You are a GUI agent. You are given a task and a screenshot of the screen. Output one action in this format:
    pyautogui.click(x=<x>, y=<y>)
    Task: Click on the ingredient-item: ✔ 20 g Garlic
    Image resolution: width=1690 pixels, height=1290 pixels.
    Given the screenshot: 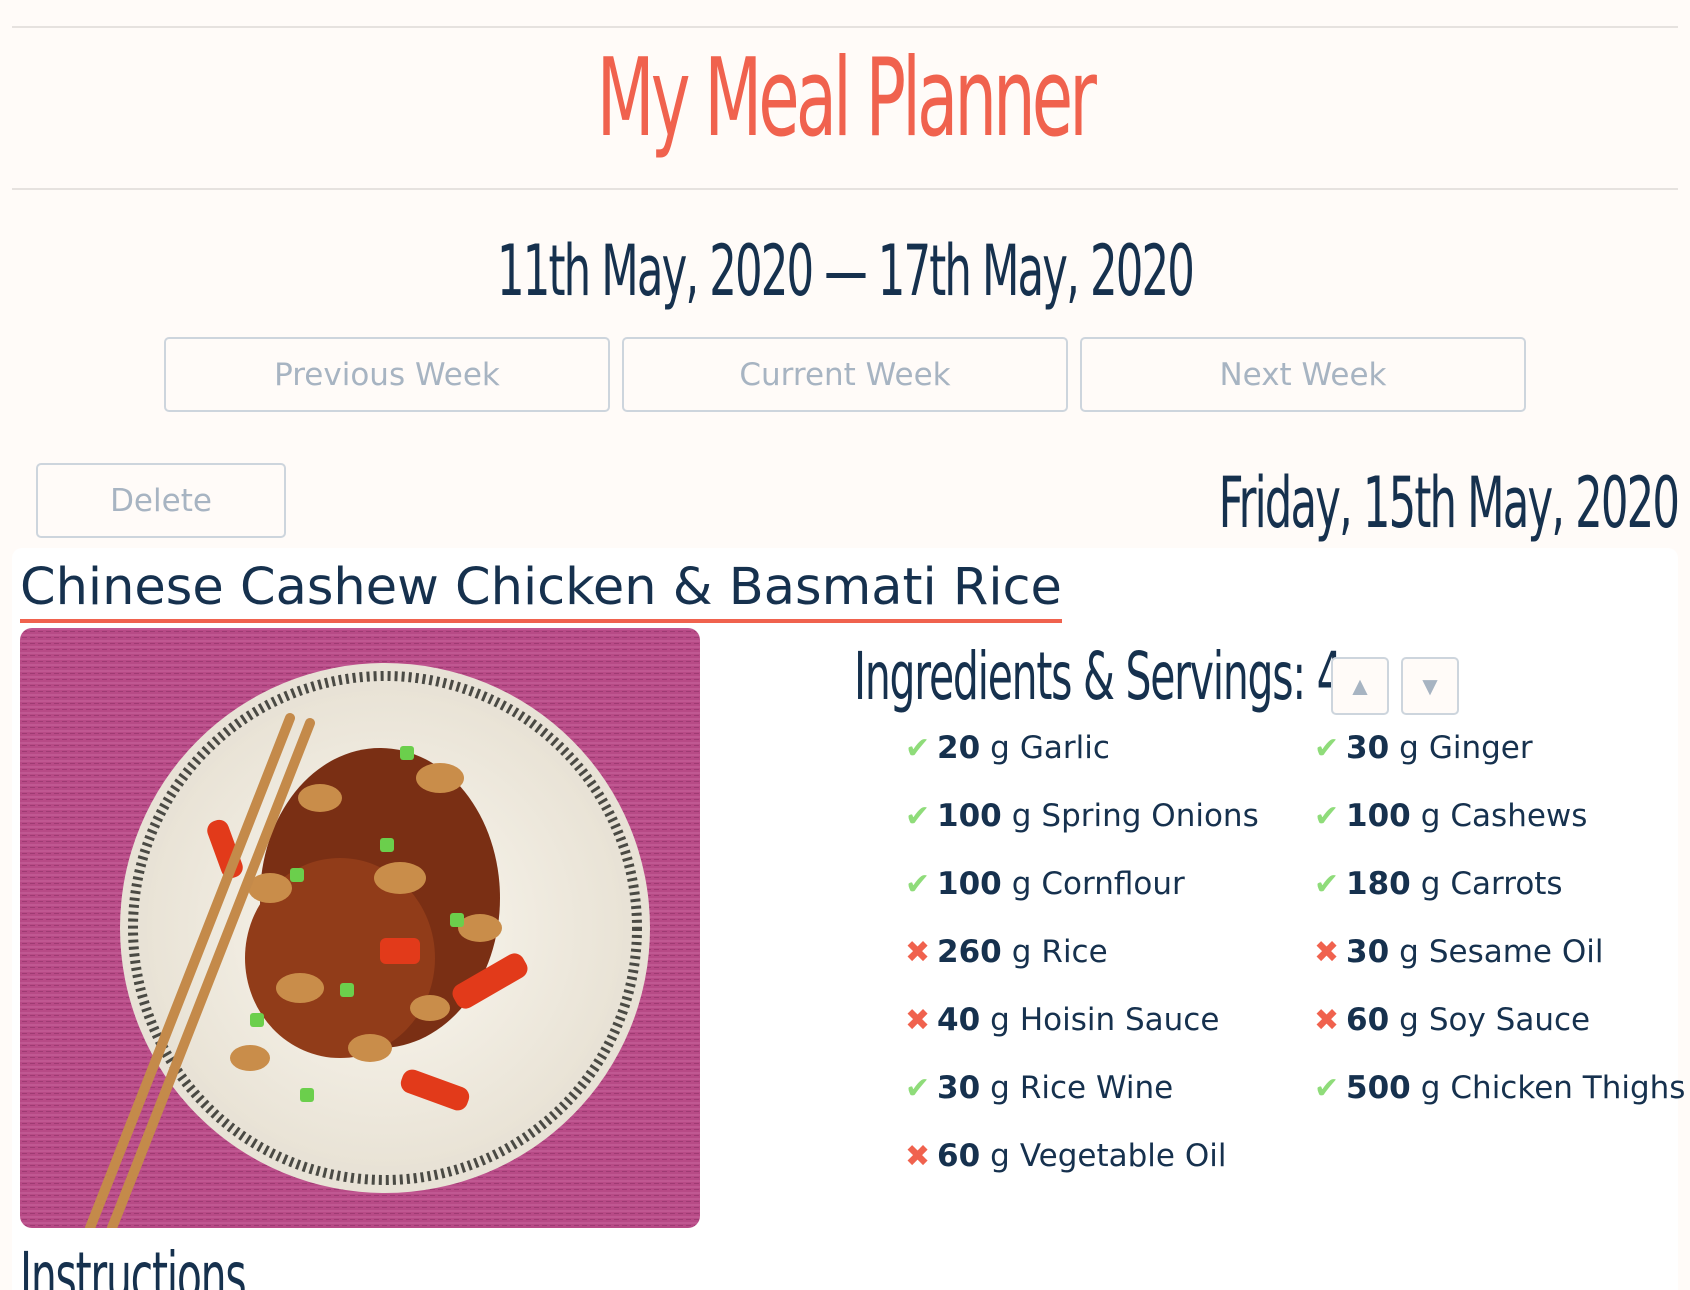 What is the action you would take?
    pyautogui.click(x=1007, y=748)
    